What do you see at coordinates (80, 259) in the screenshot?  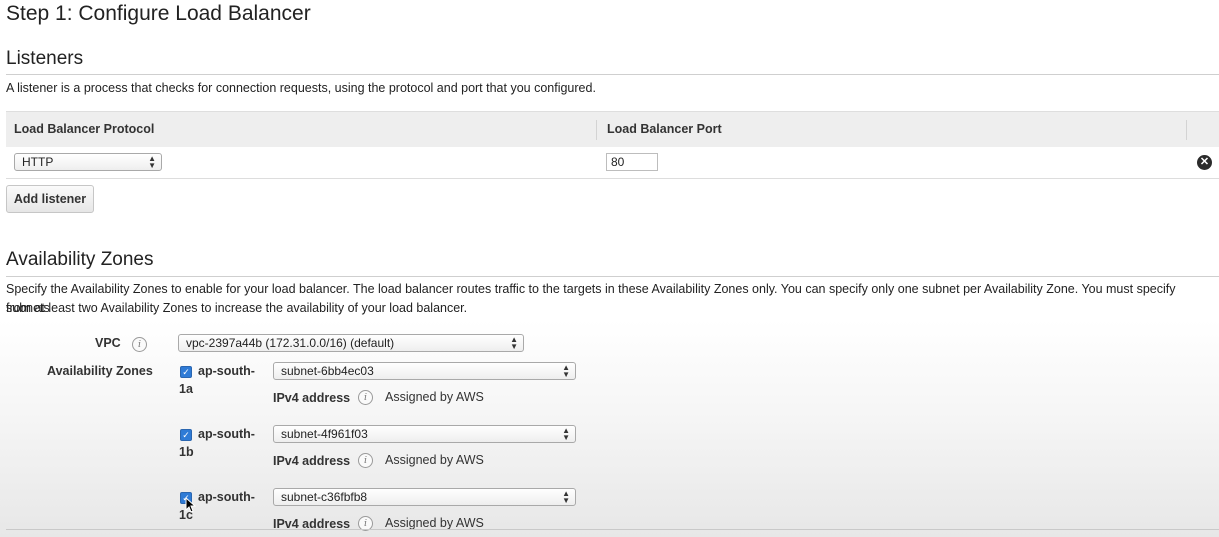 I see `availability-zones-section-title: Availability Zones` at bounding box center [80, 259].